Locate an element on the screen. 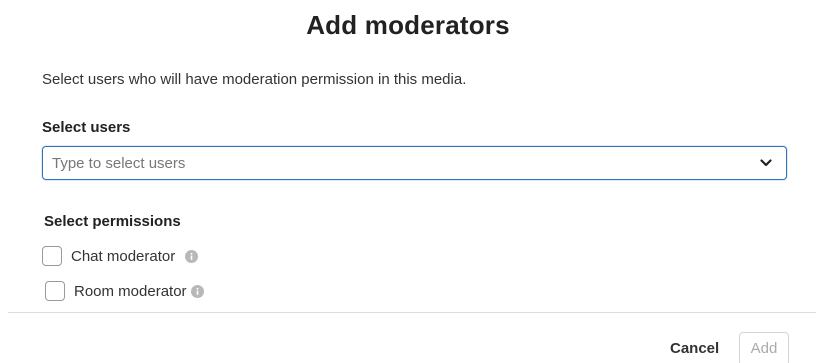 The width and height of the screenshot is (816, 363). room-moderator-checkbox is located at coordinates (55, 291).